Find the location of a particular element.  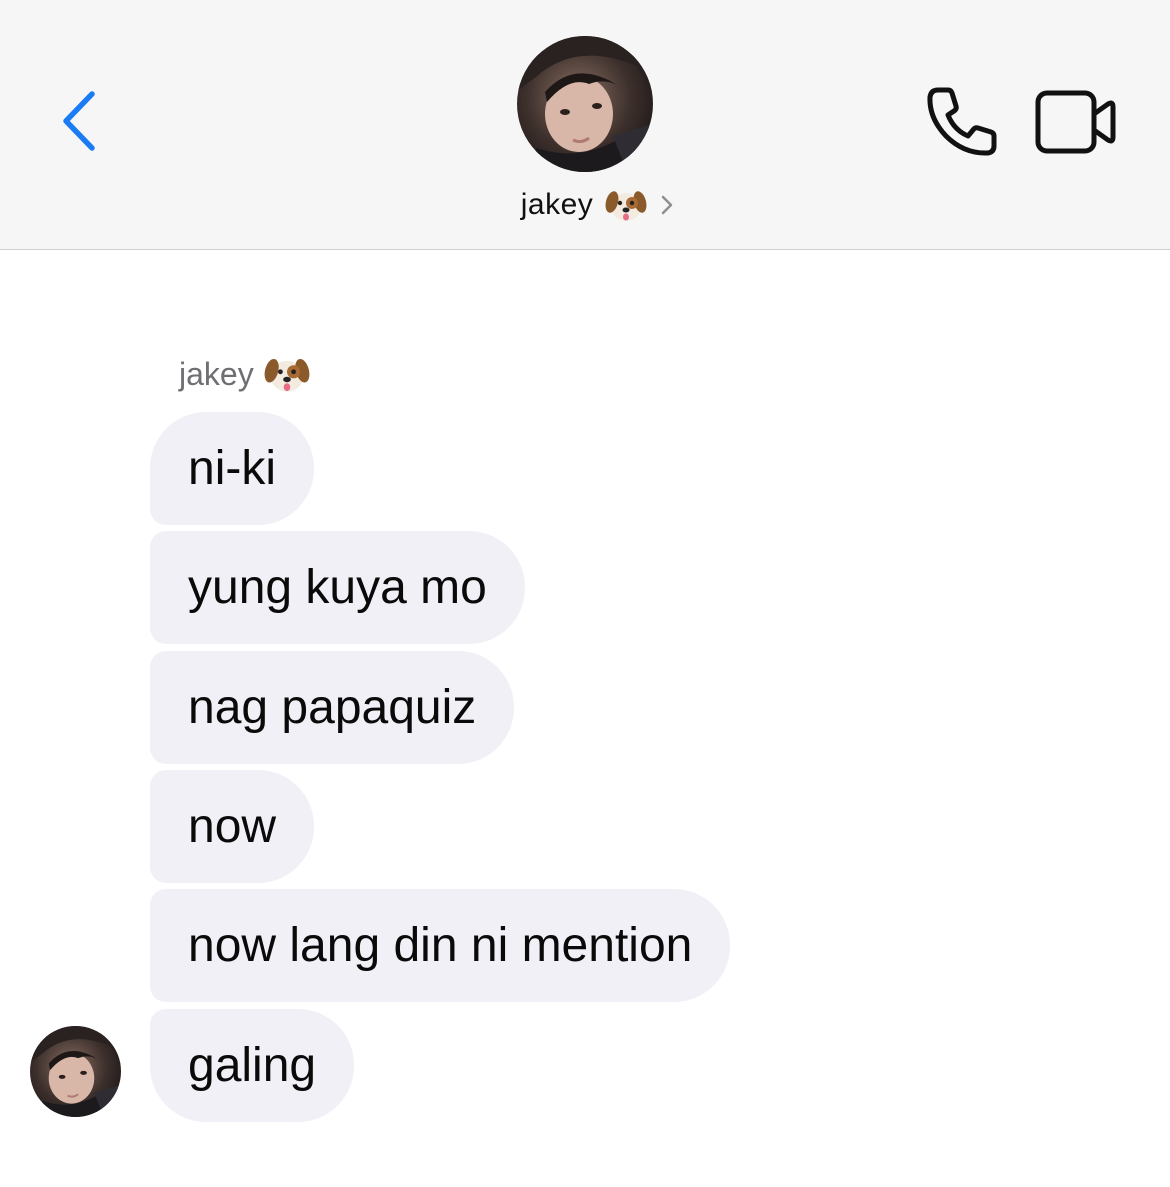

contact-name: jakey is located at coordinates (557, 204).